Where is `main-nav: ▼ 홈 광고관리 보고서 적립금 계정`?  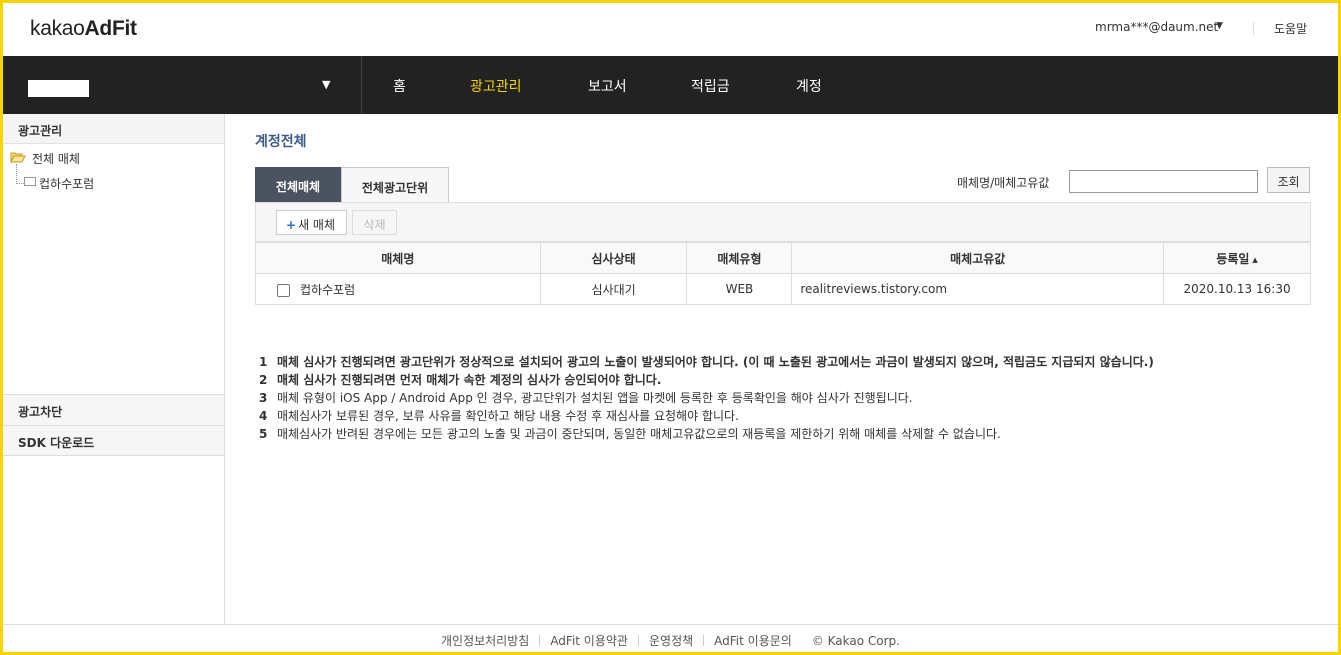
main-nav: ▼ 홈 광고관리 보고서 적립금 계정 is located at coordinates (670, 85).